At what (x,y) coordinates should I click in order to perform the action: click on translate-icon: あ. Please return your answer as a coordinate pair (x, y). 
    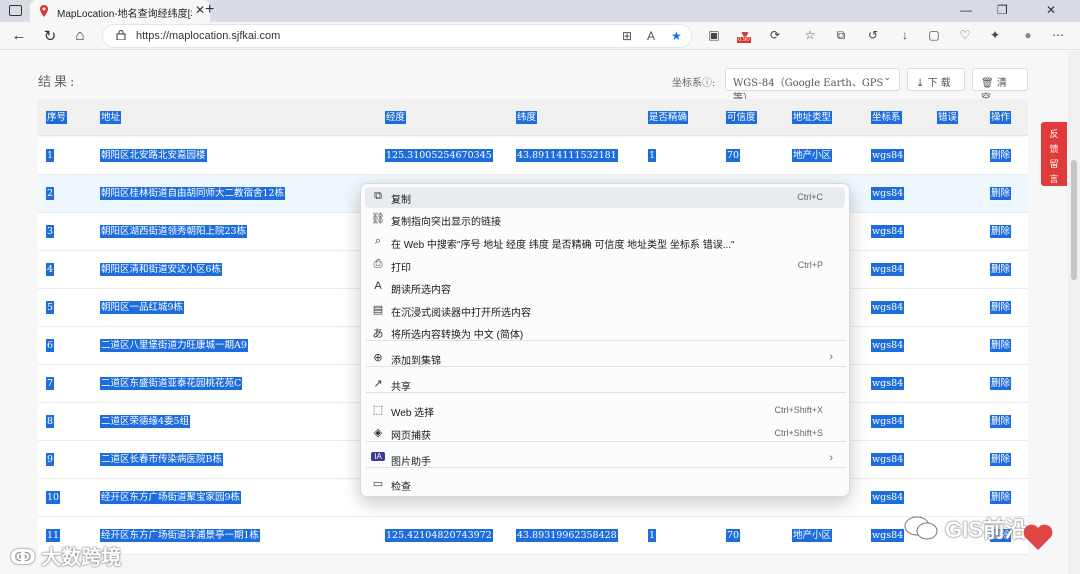
    Looking at the image, I should click on (378, 334).